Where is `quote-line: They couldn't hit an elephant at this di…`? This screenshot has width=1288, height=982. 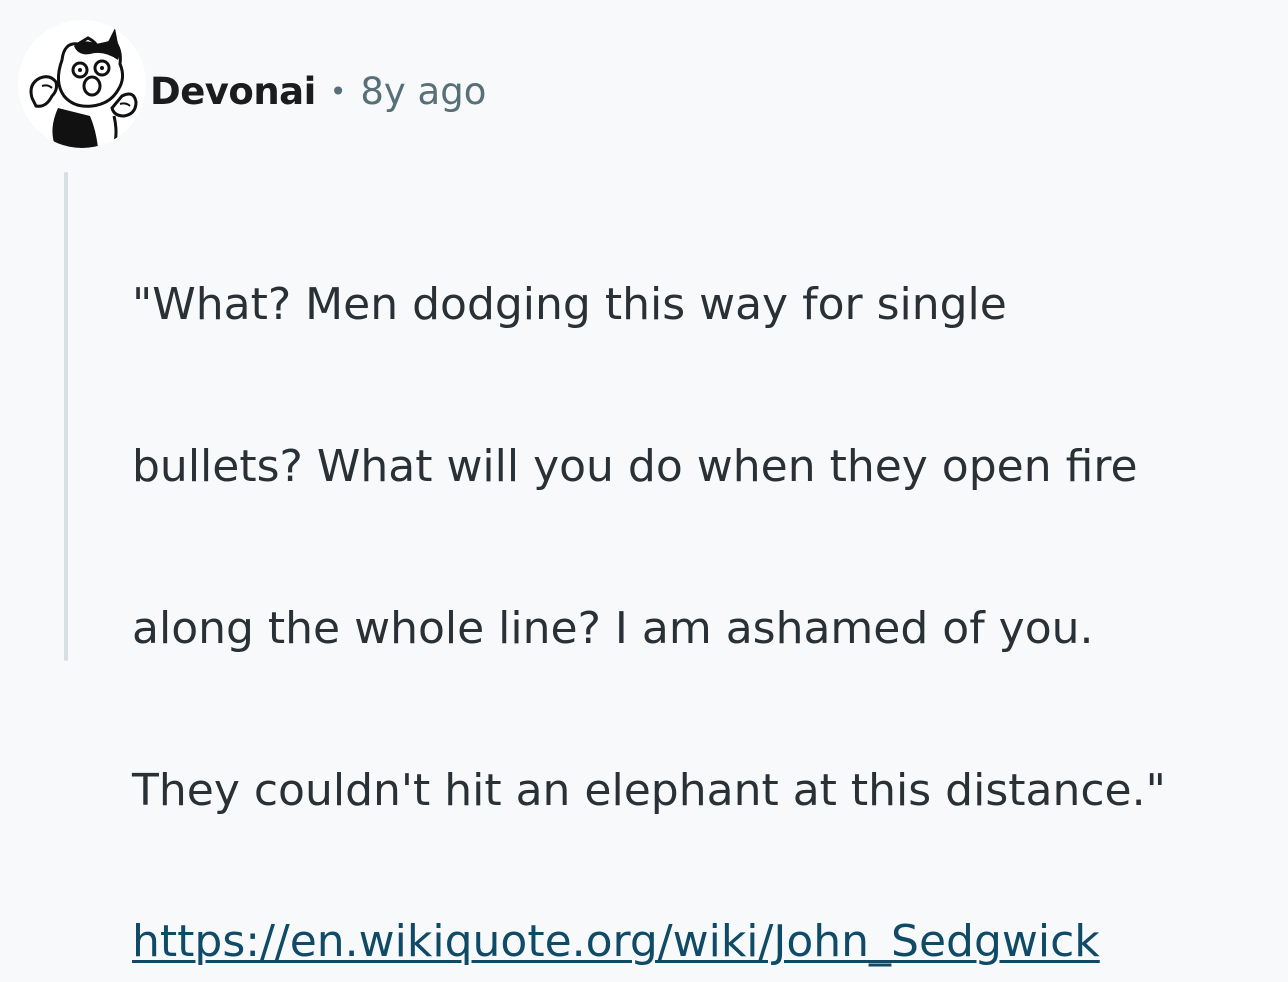
quote-line: They couldn't hit an elephant at this di… is located at coordinates (649, 790).